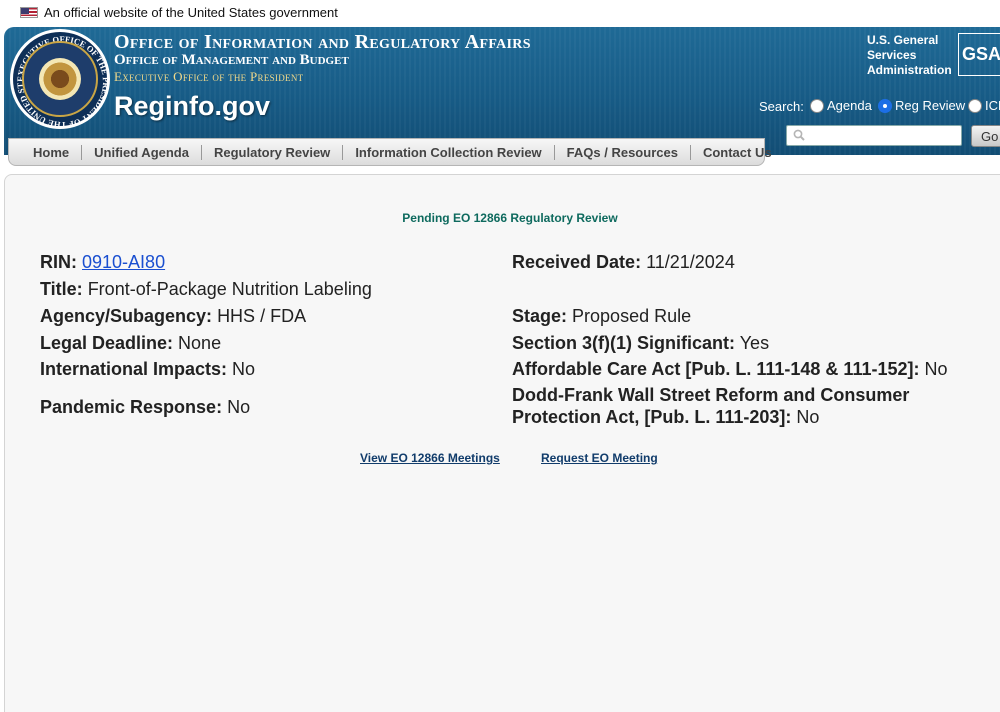 The image size is (1000, 712). What do you see at coordinates (799, 135) in the screenshot?
I see `search-icon` at bounding box center [799, 135].